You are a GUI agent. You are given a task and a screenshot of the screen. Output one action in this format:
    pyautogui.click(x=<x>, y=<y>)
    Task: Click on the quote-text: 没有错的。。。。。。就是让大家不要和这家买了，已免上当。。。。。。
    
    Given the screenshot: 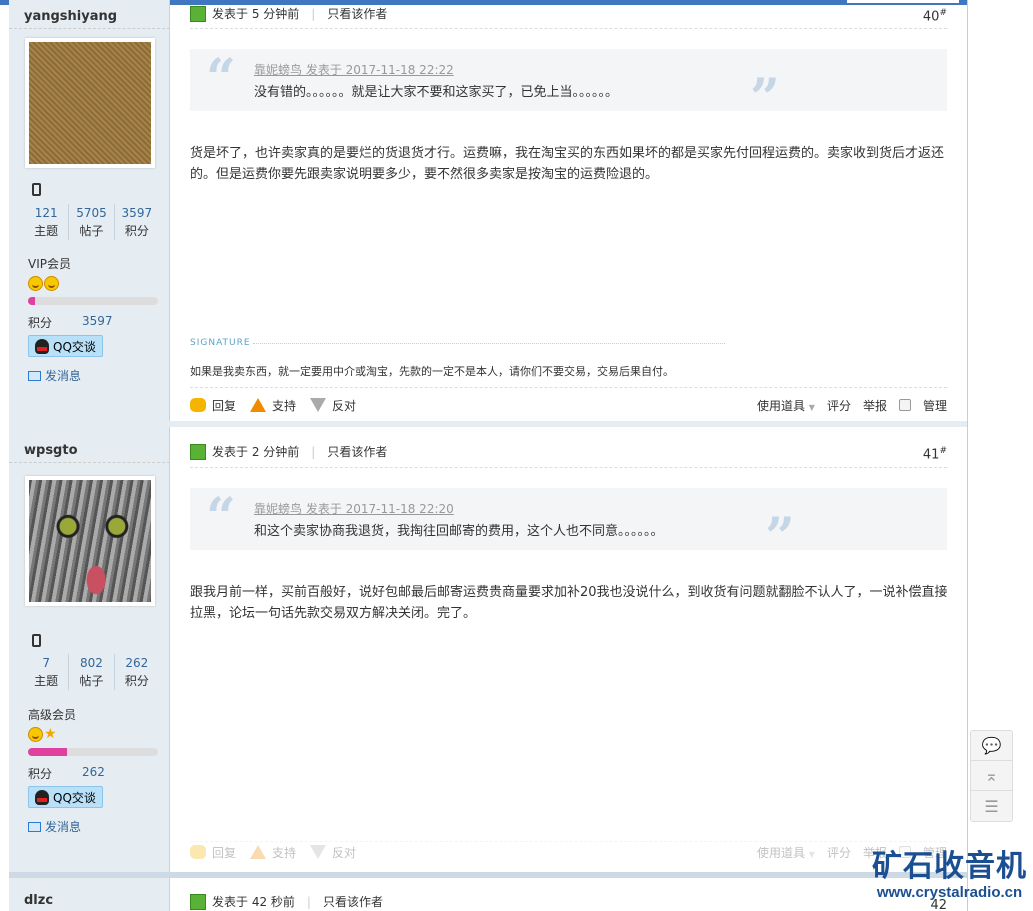 What is the action you would take?
    pyautogui.click(x=436, y=92)
    